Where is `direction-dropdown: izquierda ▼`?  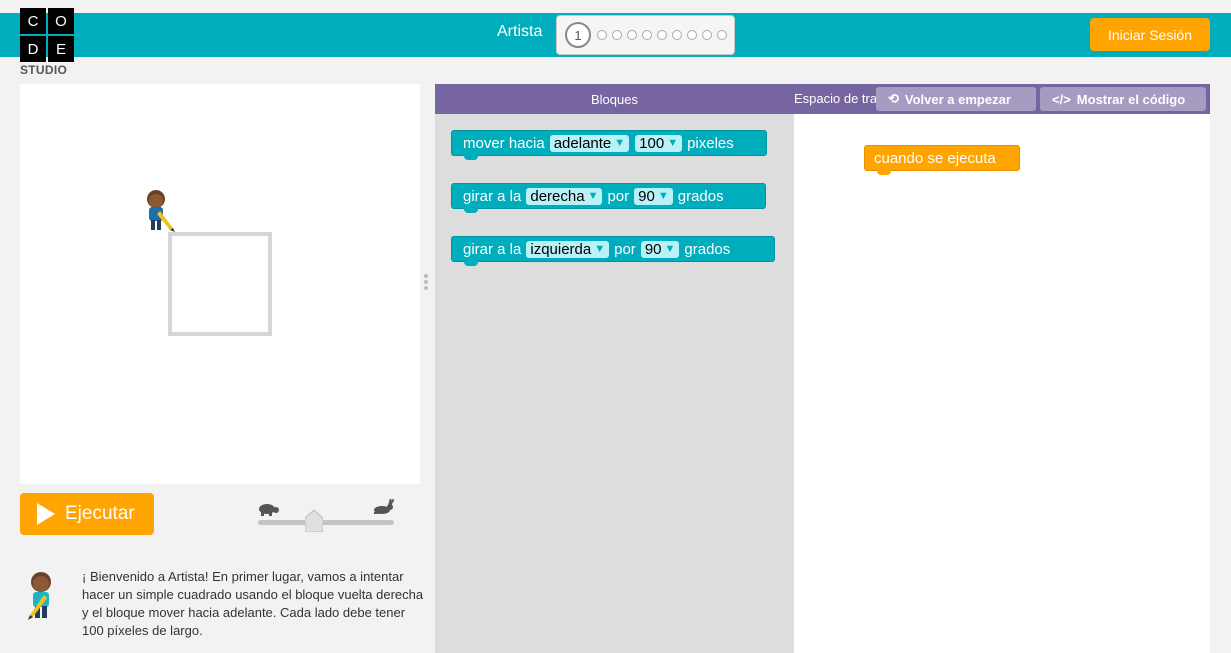 direction-dropdown: izquierda ▼ is located at coordinates (568, 249).